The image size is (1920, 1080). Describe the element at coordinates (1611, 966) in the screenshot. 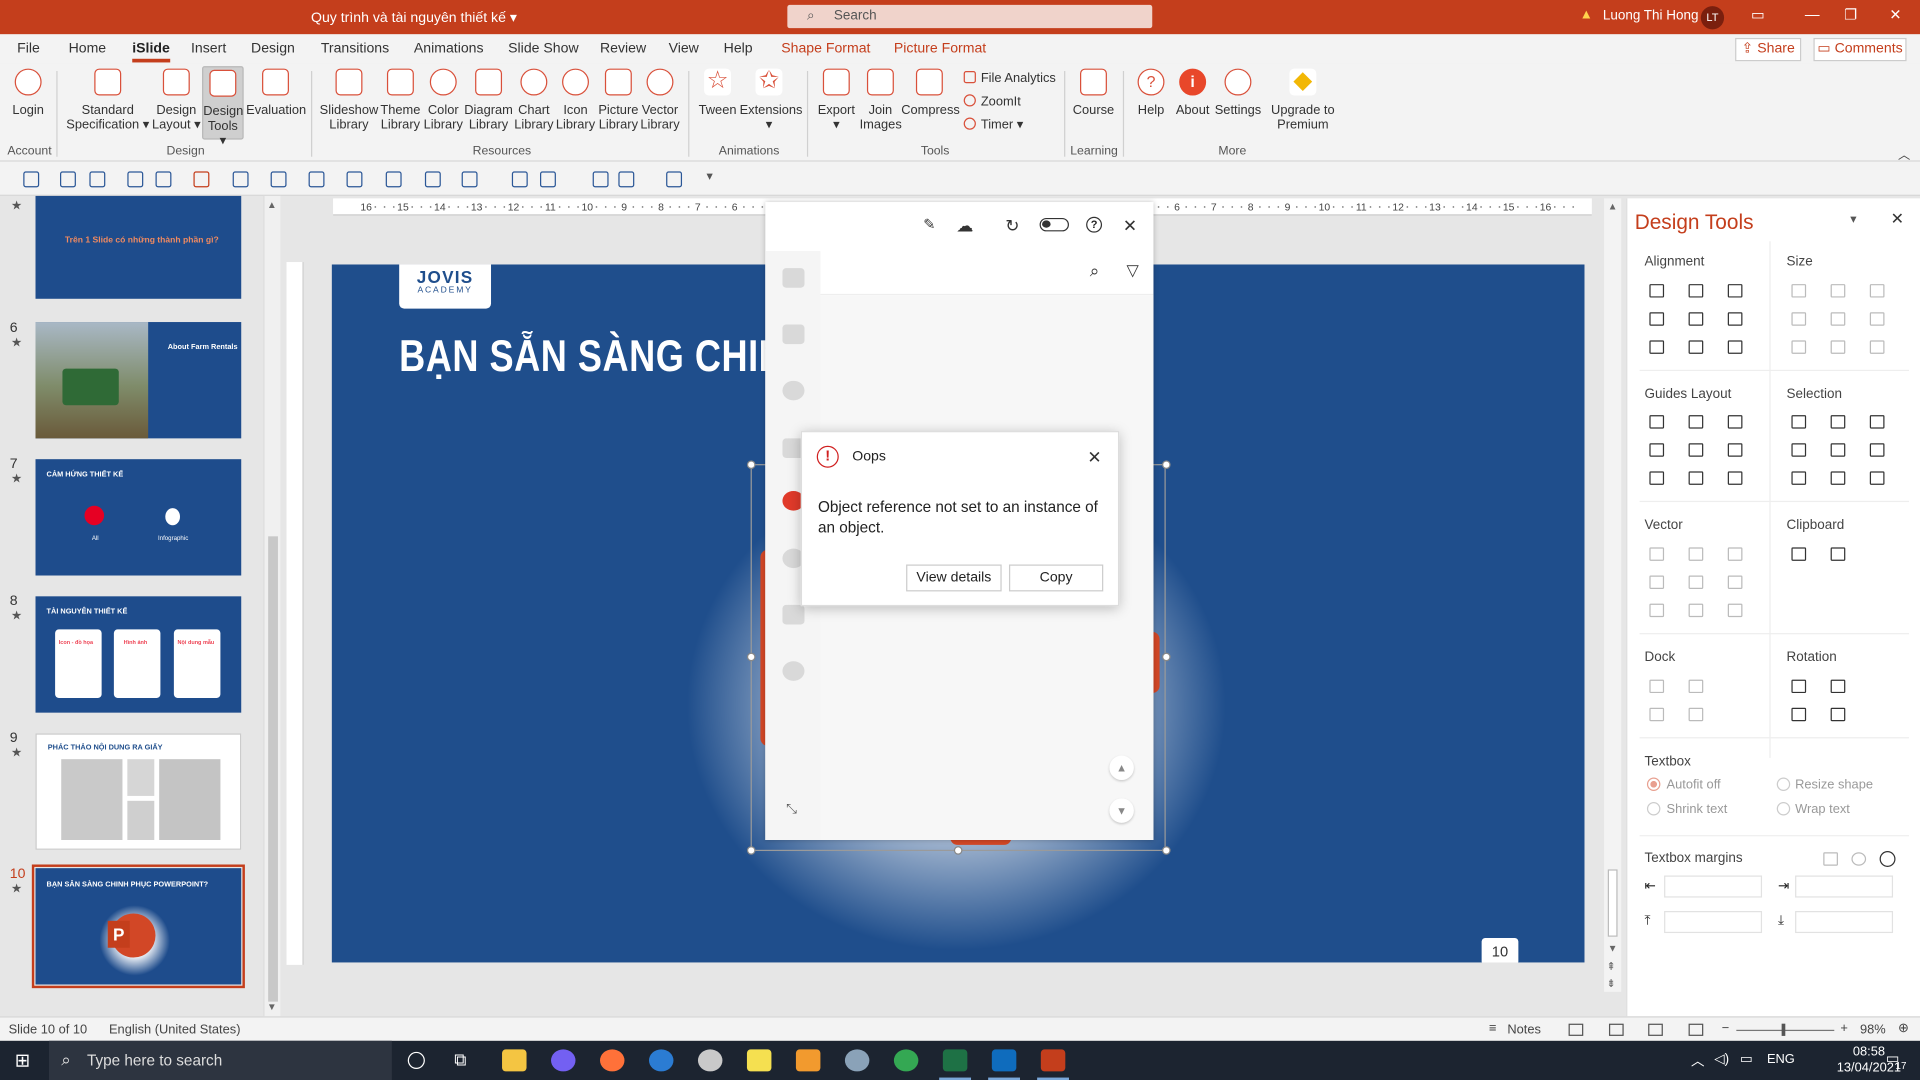

I see `previous-slide-icon: ⇞` at that location.